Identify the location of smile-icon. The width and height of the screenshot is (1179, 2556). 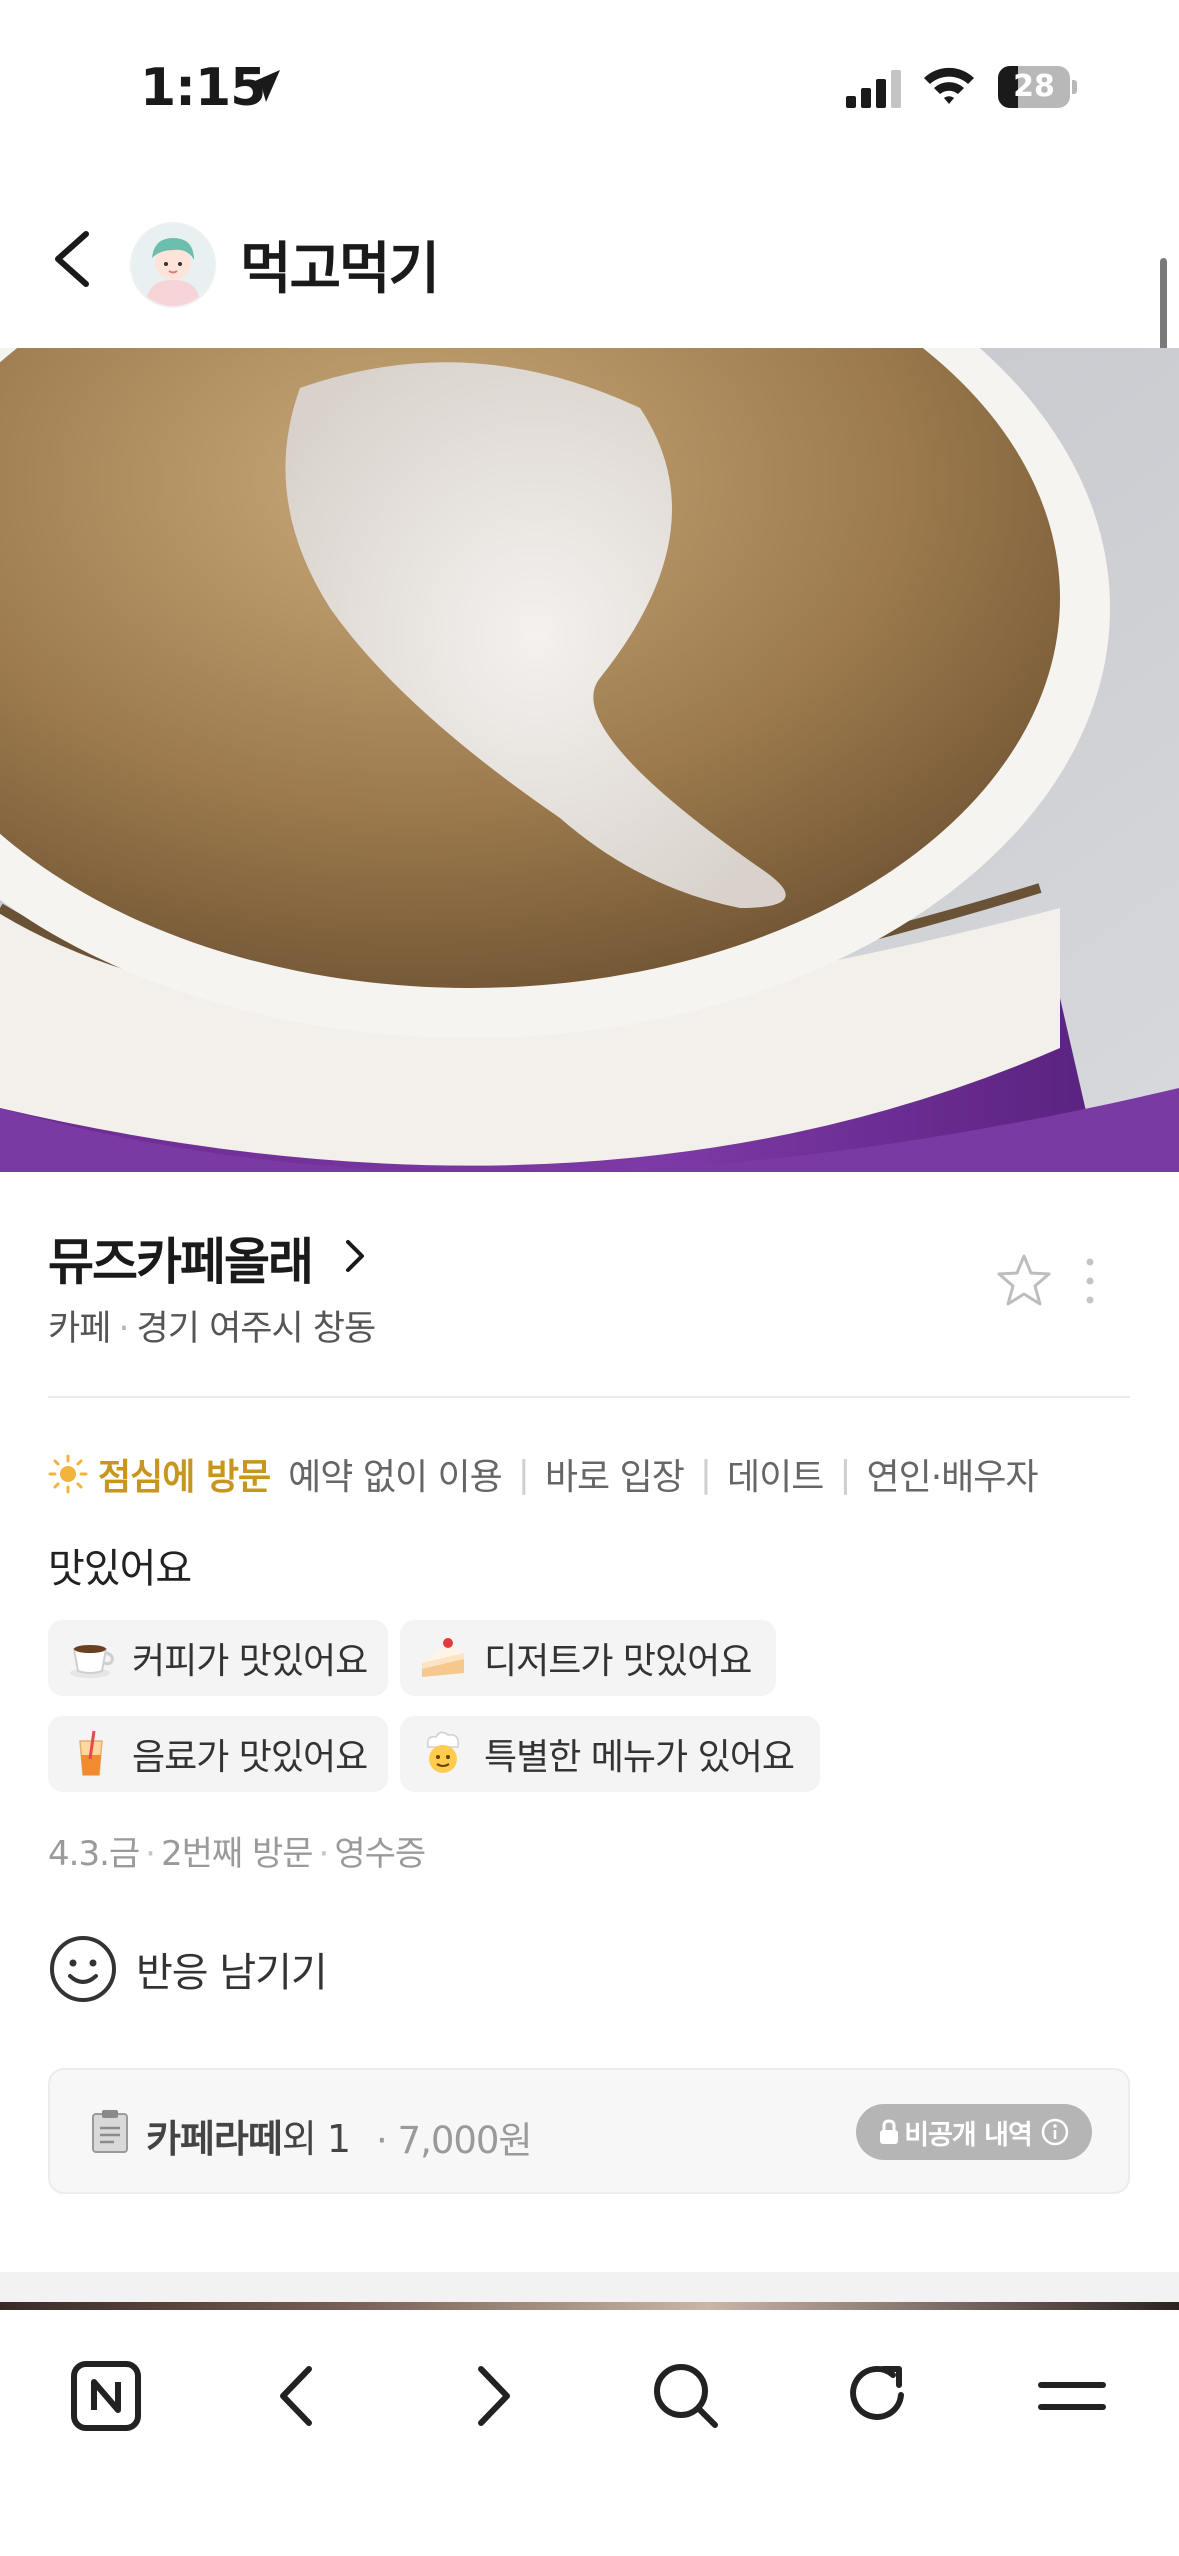
(83, 1969).